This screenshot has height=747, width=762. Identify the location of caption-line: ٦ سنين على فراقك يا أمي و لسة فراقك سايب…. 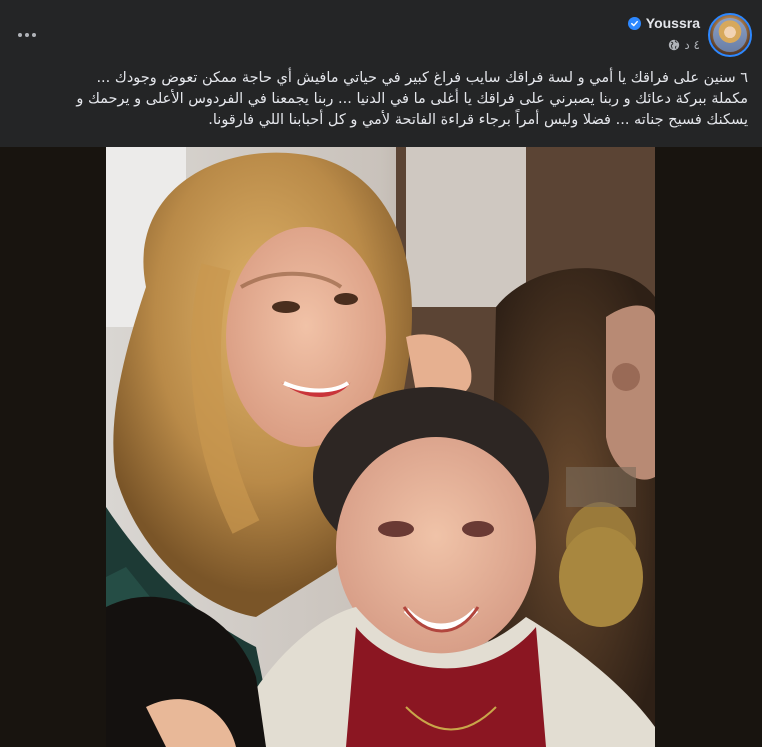
(422, 78).